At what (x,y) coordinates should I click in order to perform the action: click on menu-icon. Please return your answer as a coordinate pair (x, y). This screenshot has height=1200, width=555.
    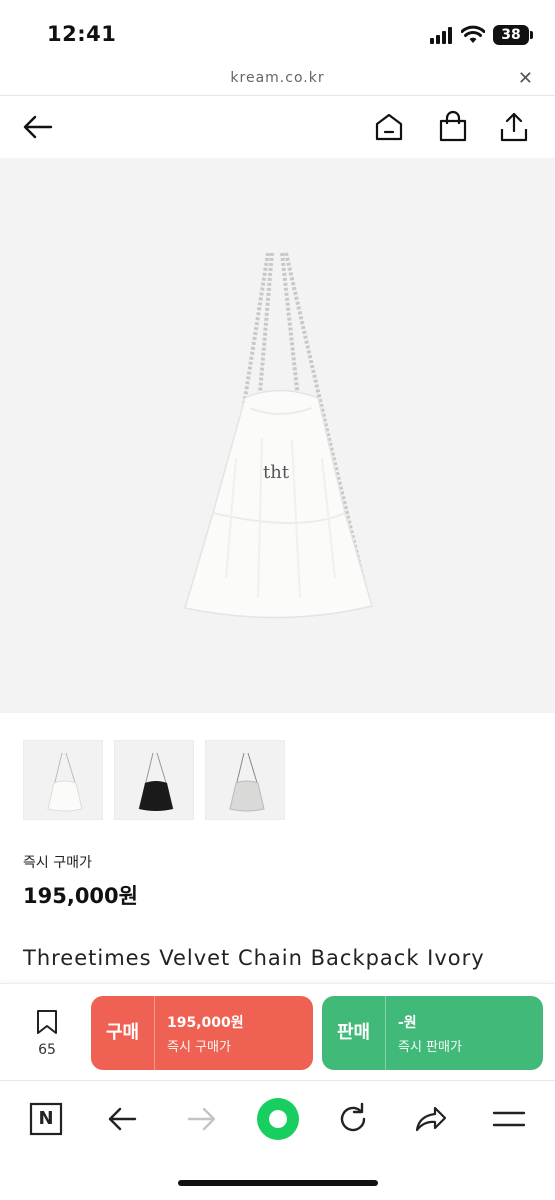
    Looking at the image, I should click on (509, 1119).